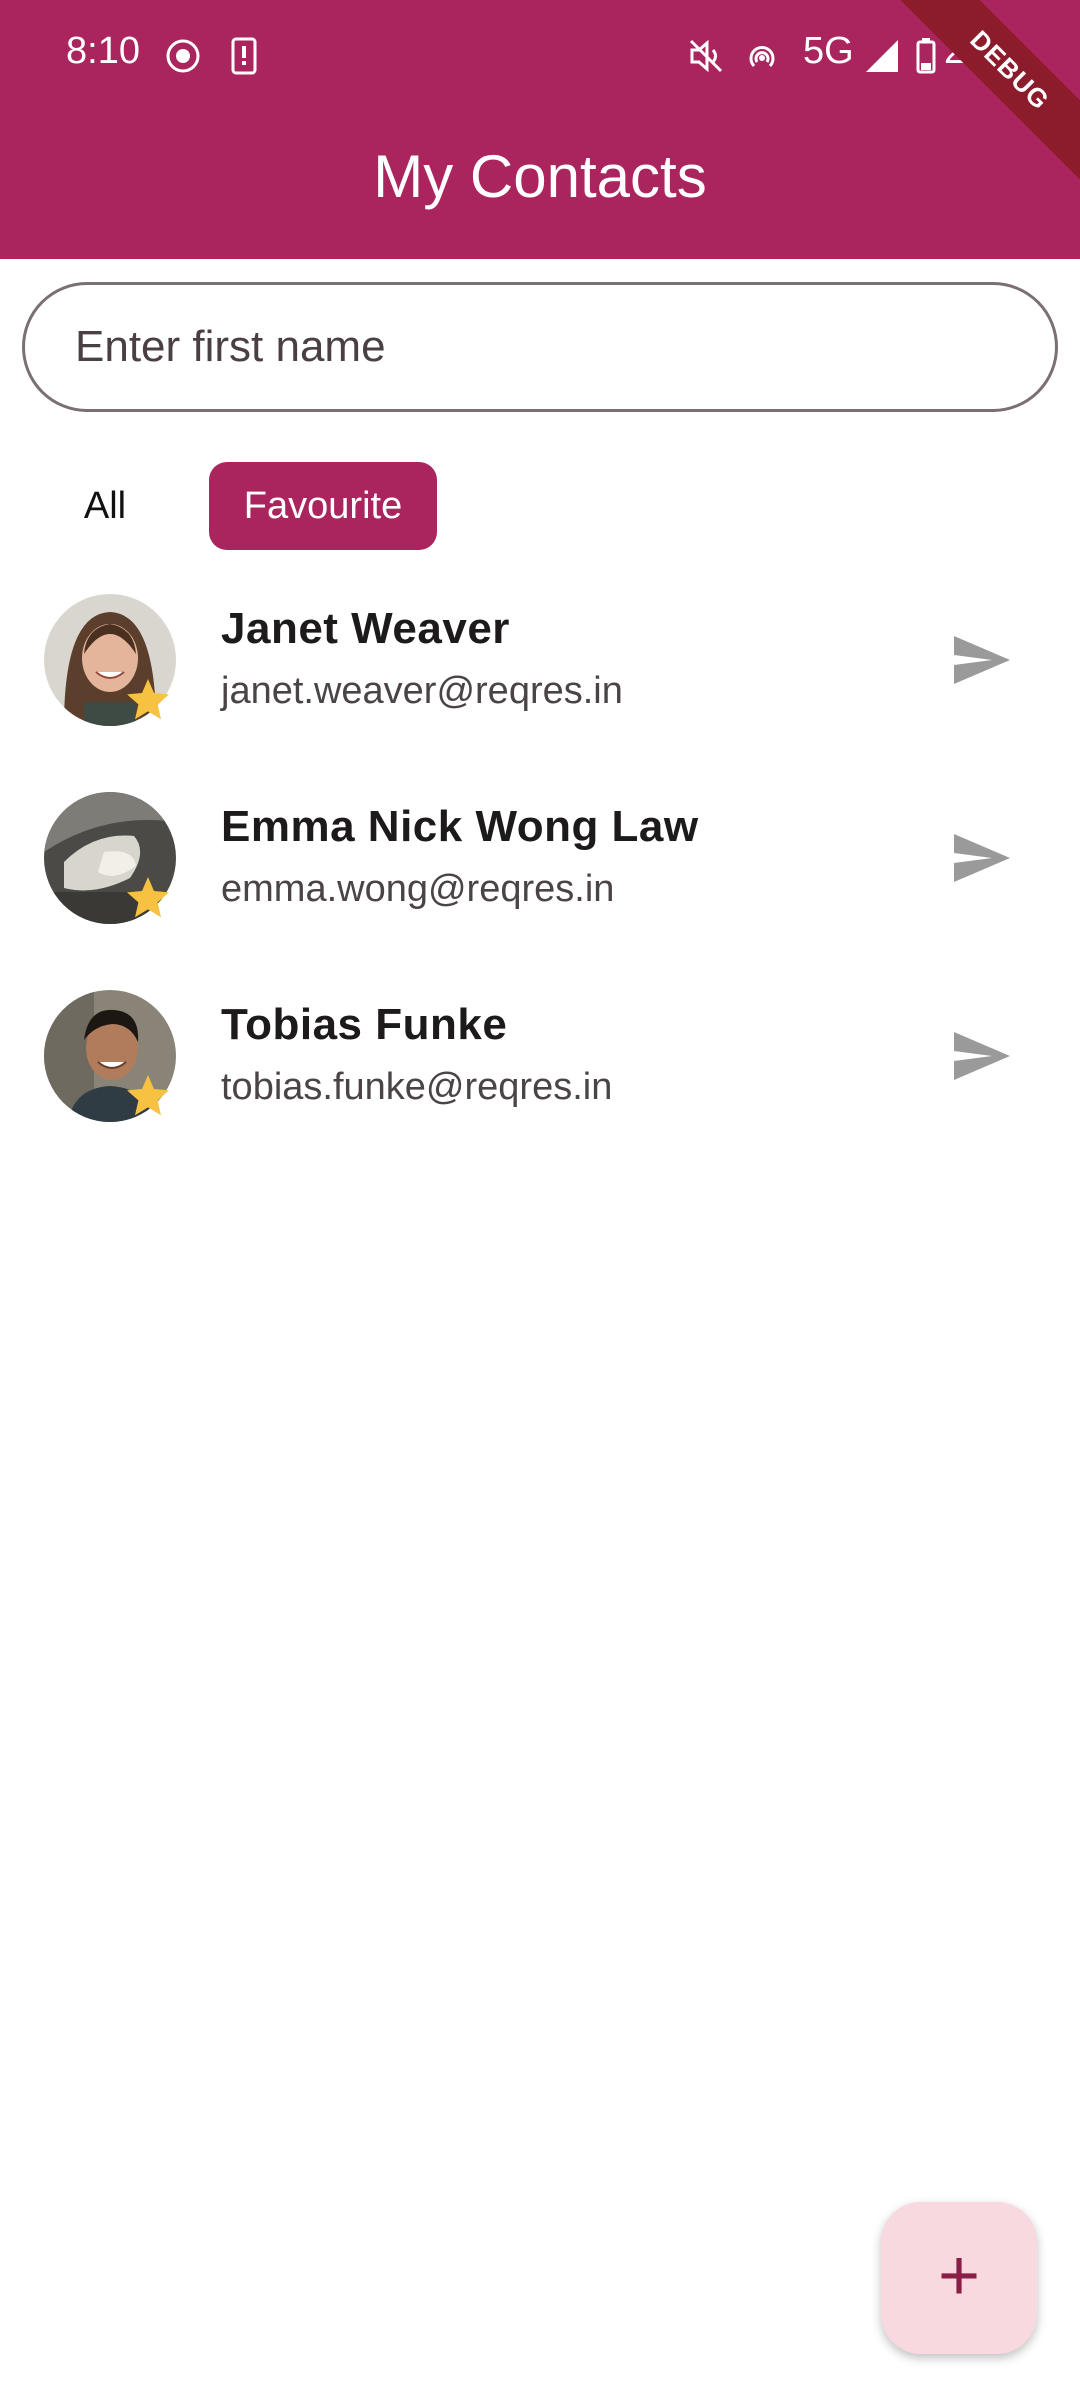  I want to click on screen-record-icon, so click(183, 56).